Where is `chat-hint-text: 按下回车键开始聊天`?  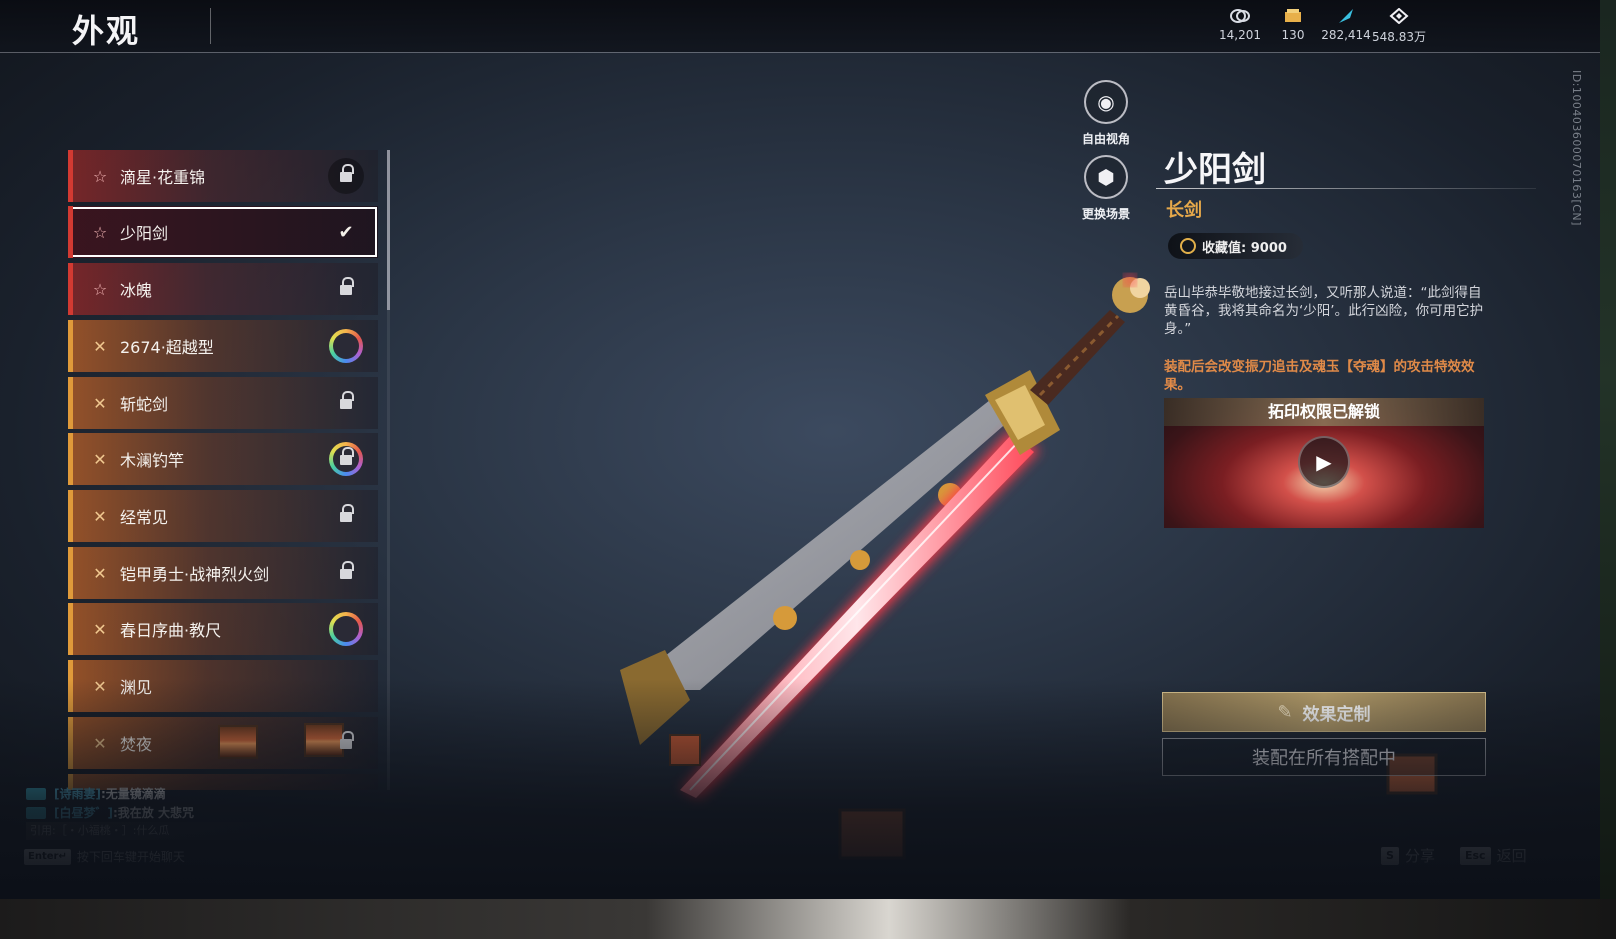 chat-hint-text: 按下回车键开始聊天 is located at coordinates (130, 857).